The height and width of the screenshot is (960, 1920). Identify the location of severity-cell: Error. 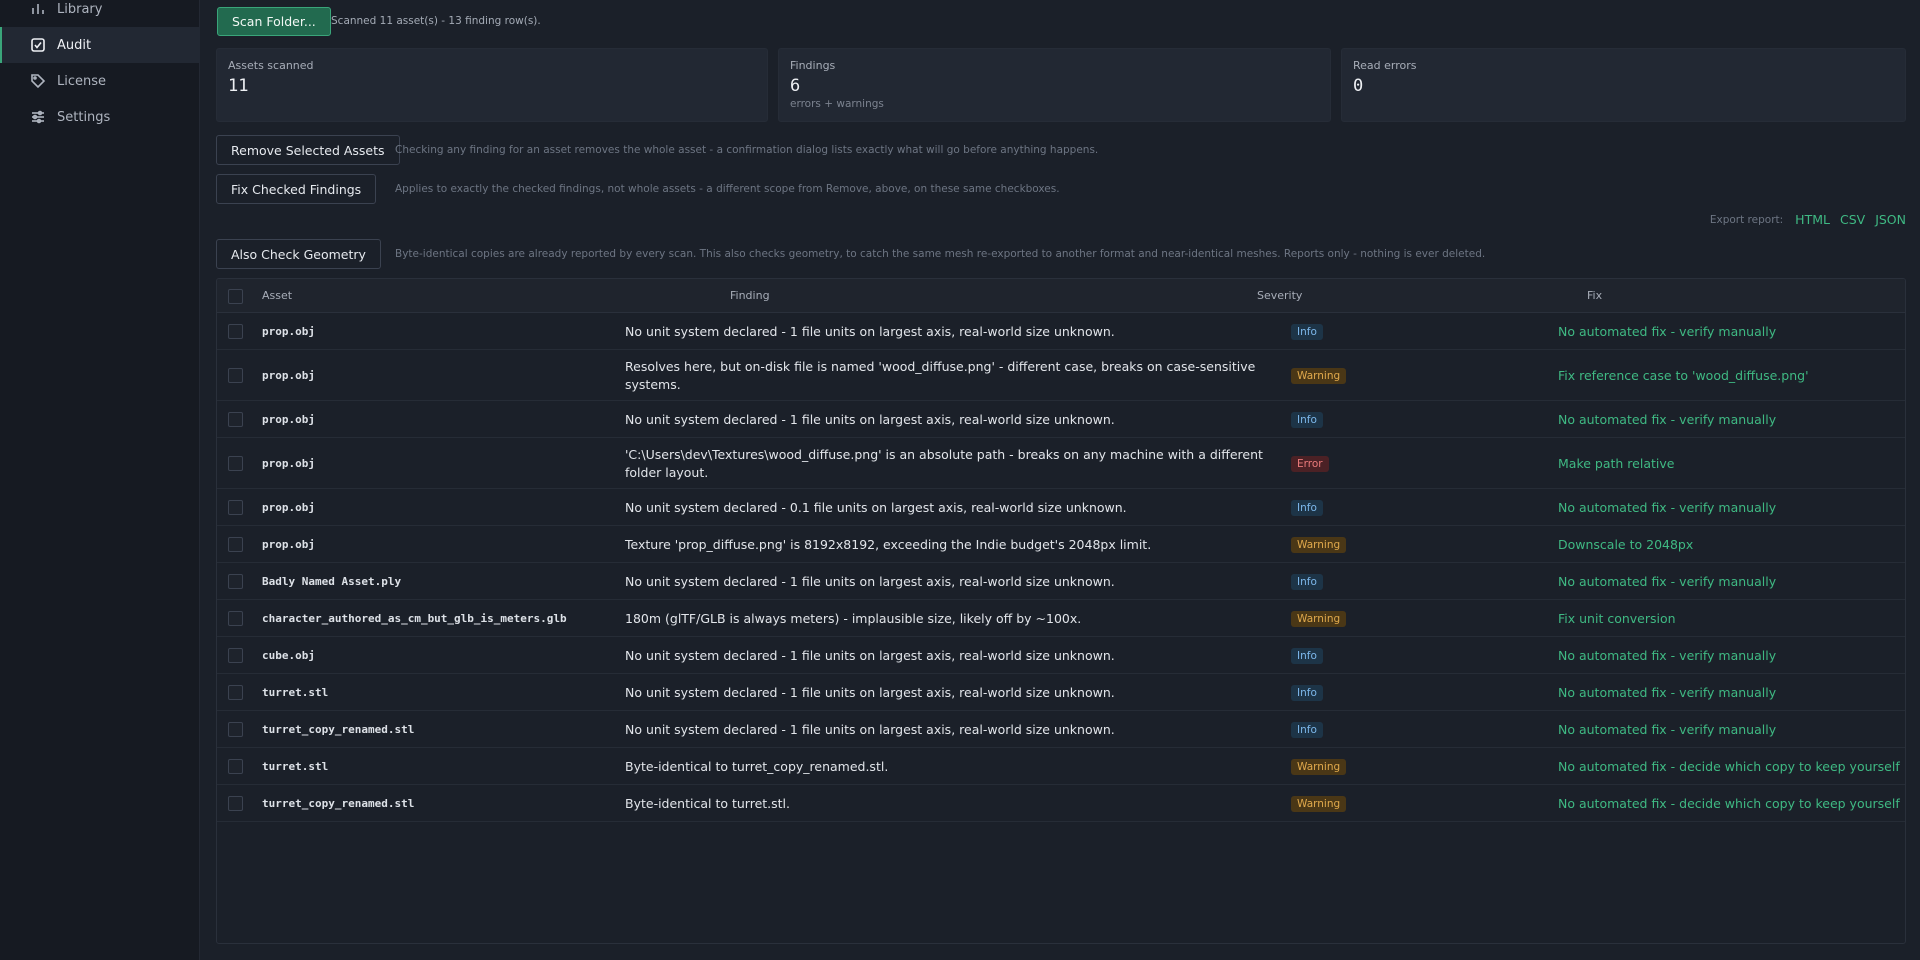
(1310, 463).